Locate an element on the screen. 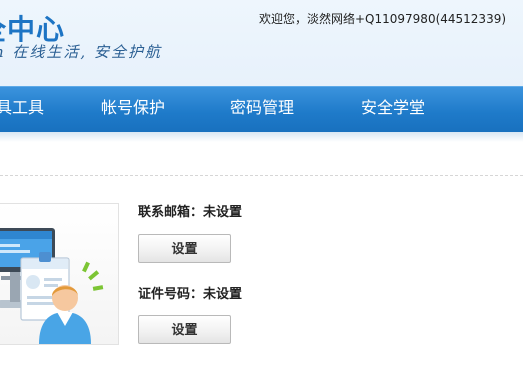  email-status-label: 联系邮箱：未设置 is located at coordinates (190, 212).